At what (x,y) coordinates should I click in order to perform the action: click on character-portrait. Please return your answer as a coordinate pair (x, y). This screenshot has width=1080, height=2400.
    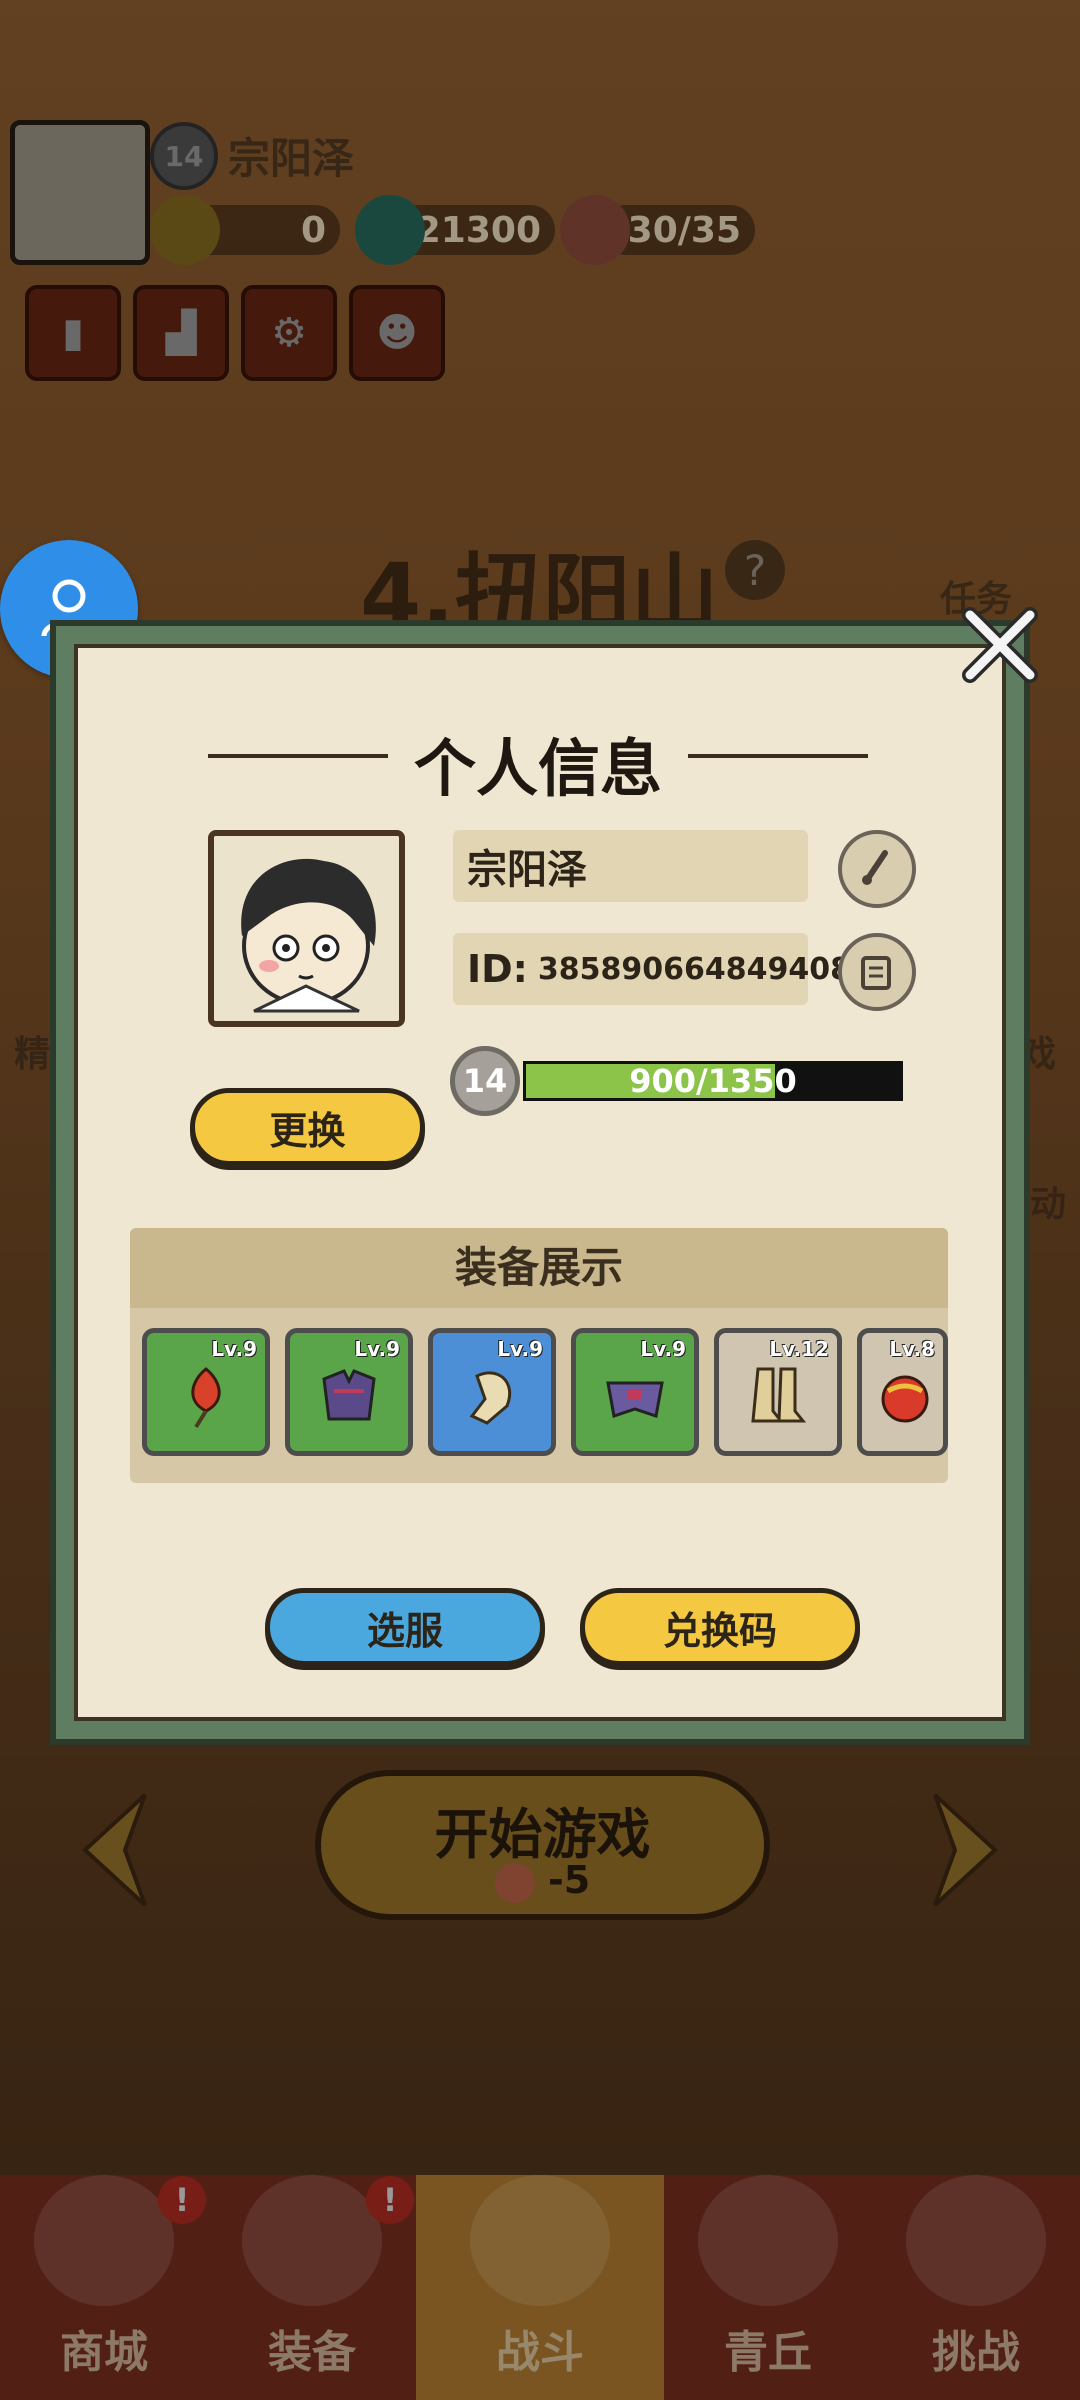
    Looking at the image, I should click on (306, 928).